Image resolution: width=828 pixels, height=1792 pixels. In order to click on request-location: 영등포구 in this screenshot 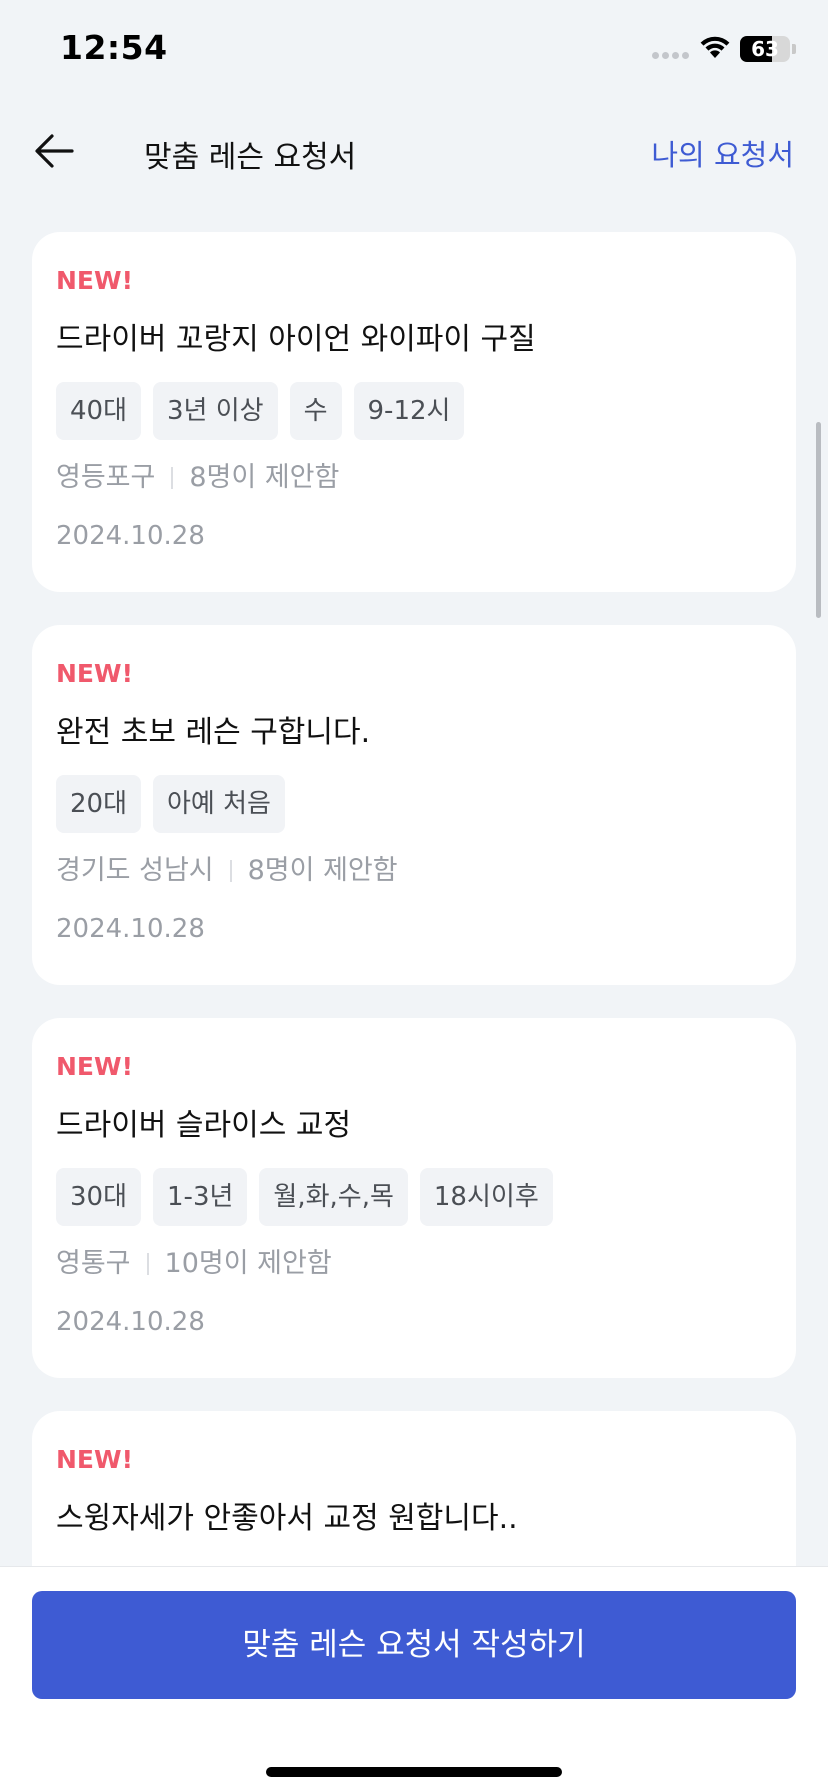, I will do `click(106, 477)`.